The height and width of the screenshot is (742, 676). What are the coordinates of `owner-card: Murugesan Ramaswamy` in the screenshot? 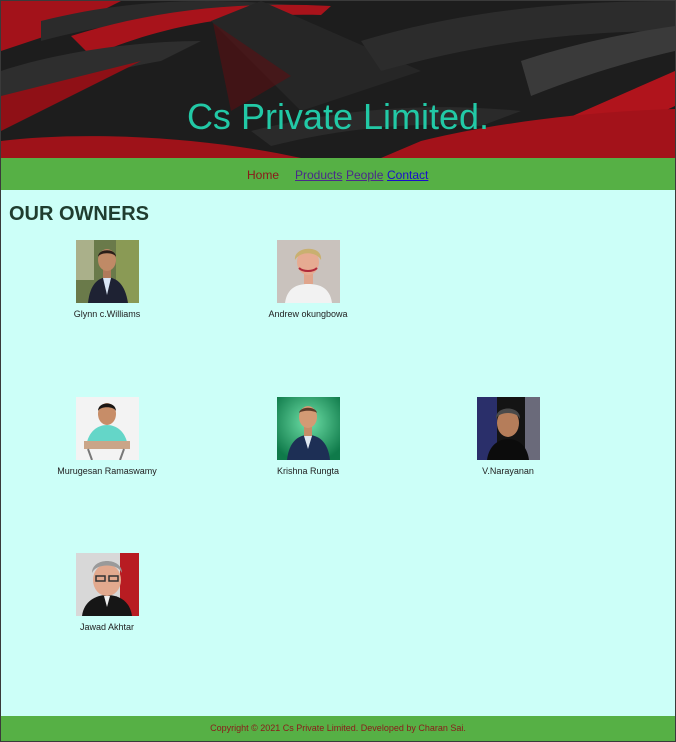 It's located at (107, 436).